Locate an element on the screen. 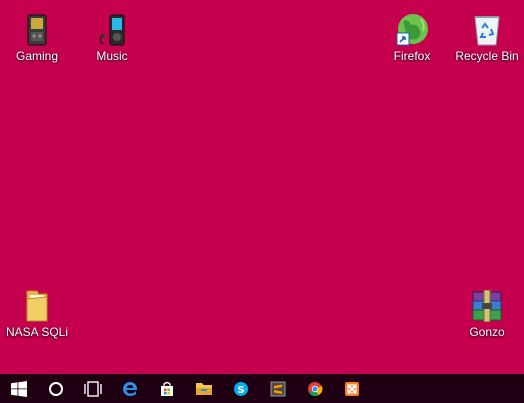  edge-browser-icon is located at coordinates (129, 388).